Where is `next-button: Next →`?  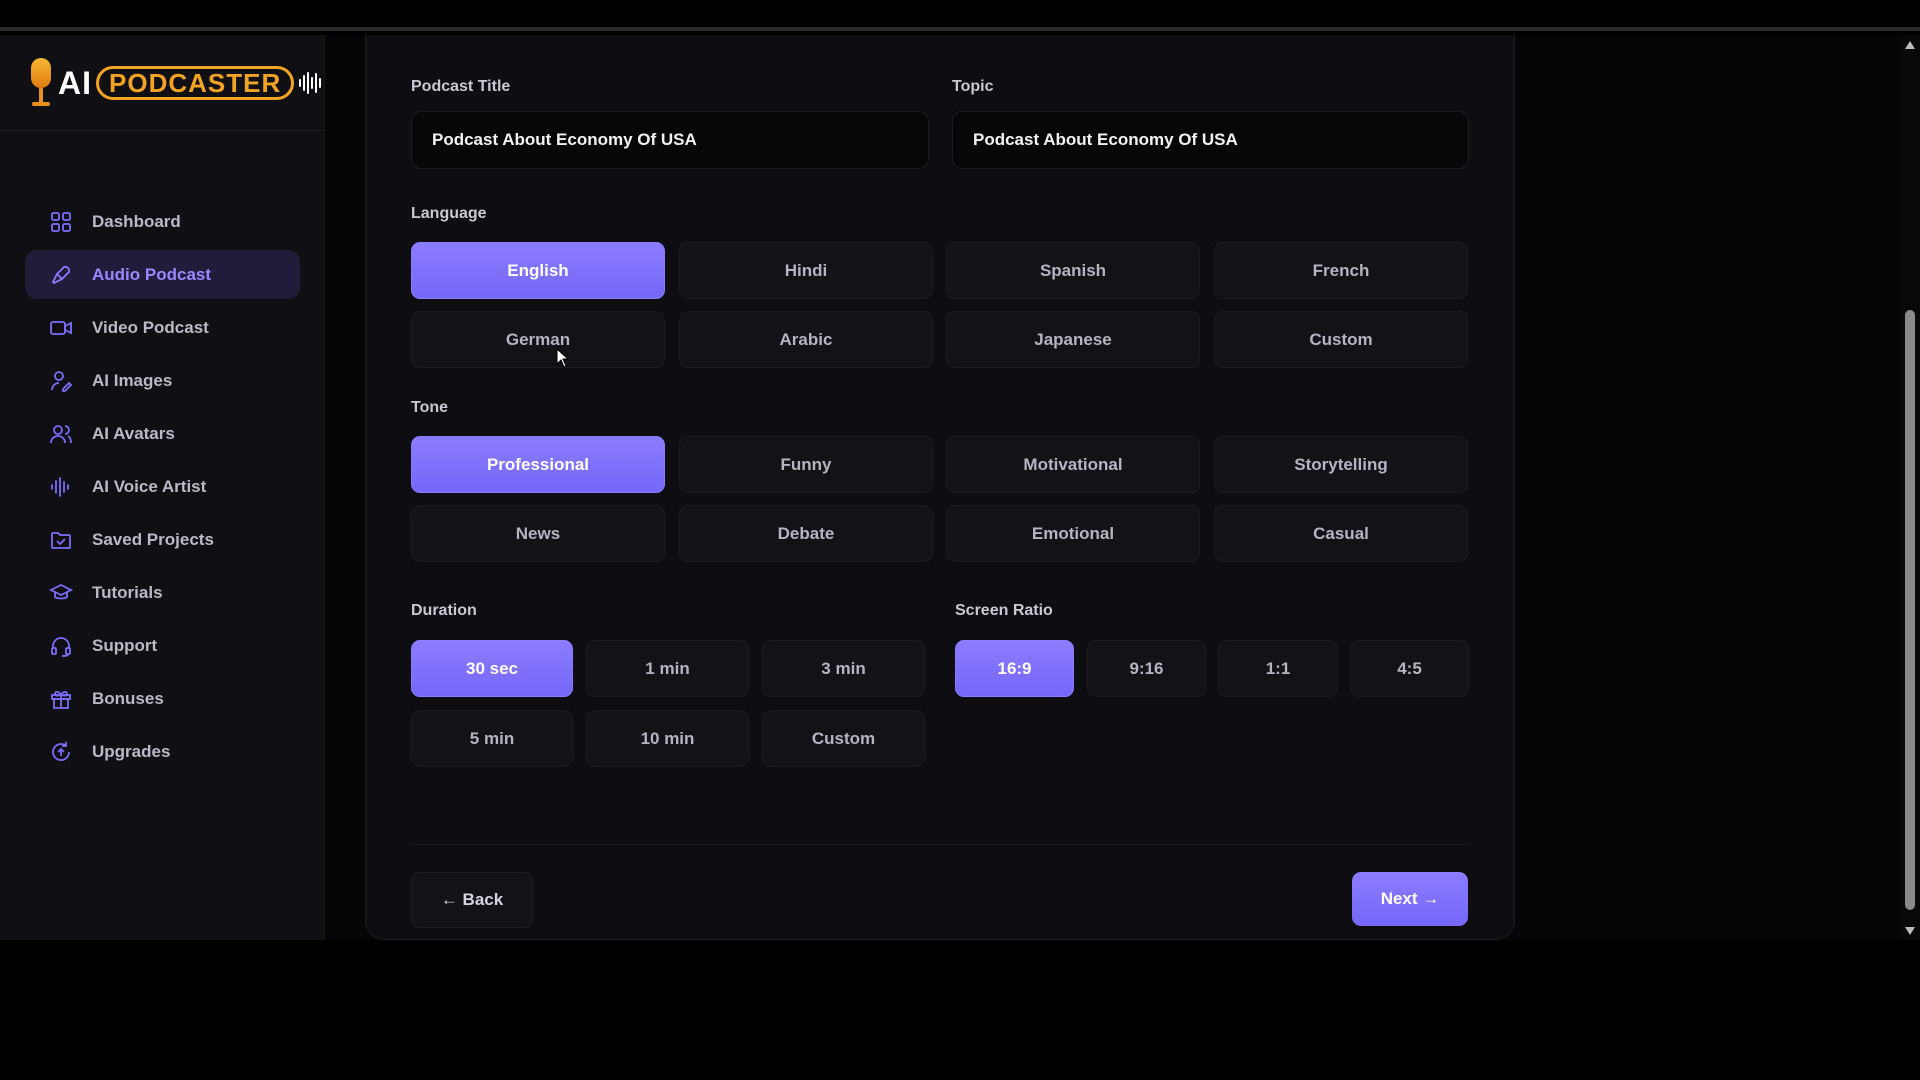
next-button: Next → is located at coordinates (1410, 899).